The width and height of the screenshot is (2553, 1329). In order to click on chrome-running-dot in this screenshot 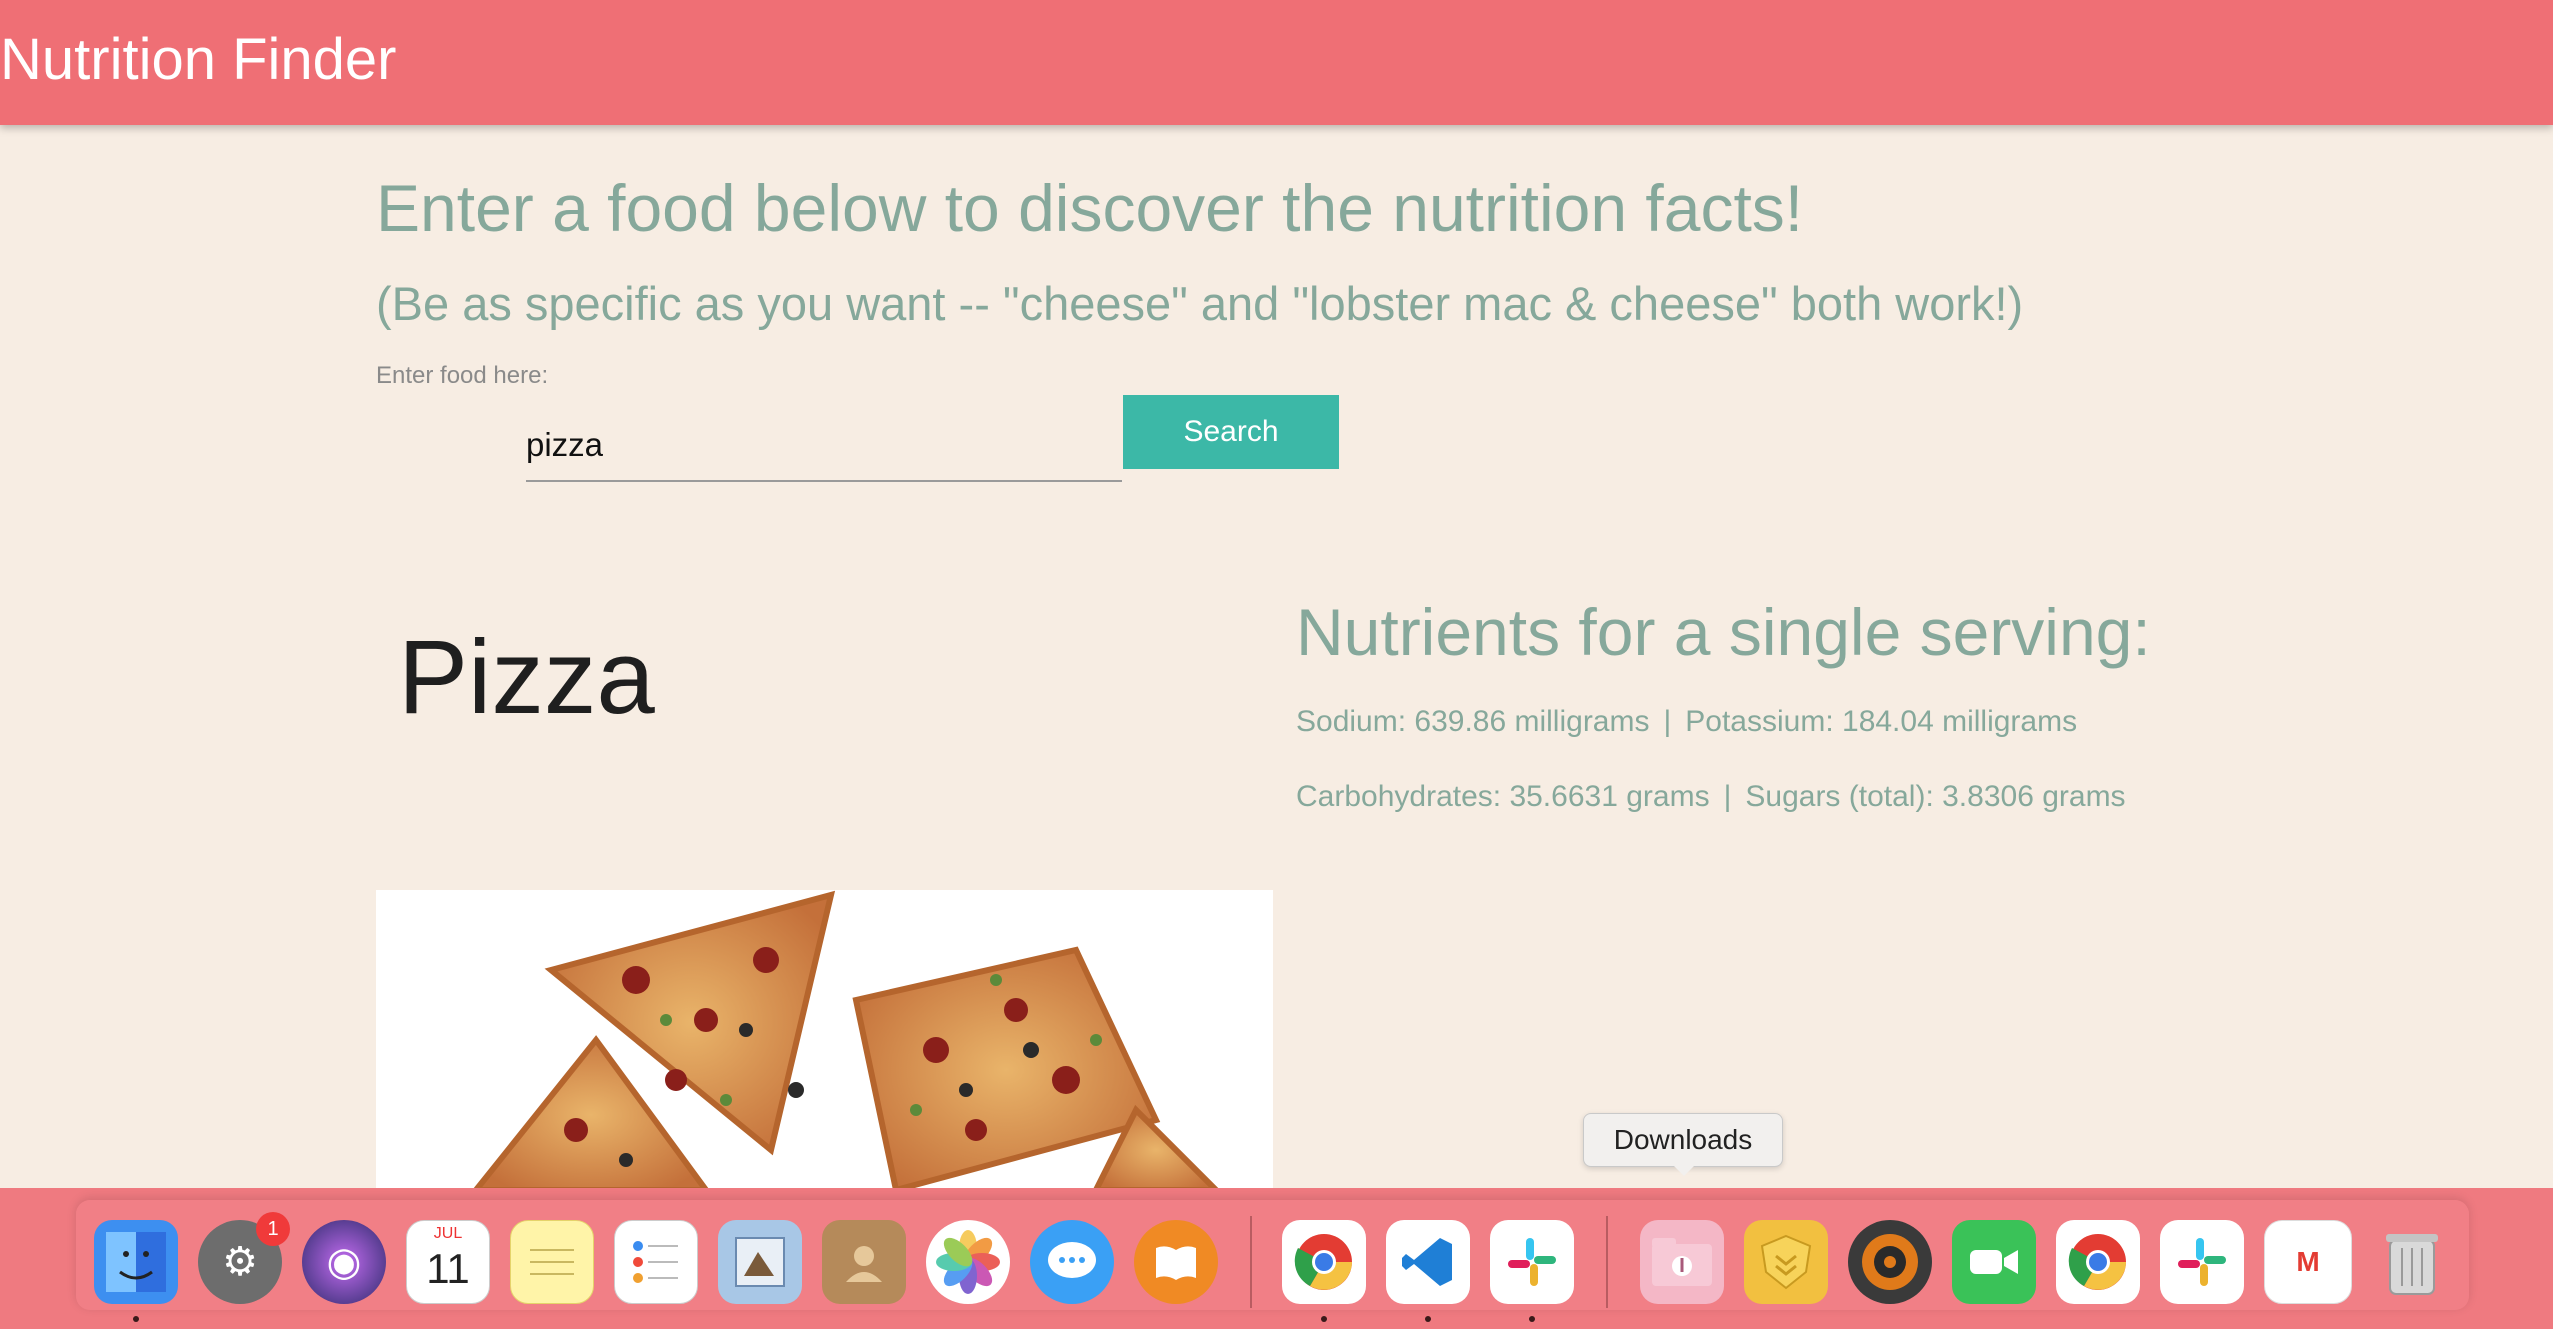, I will do `click(1324, 1319)`.